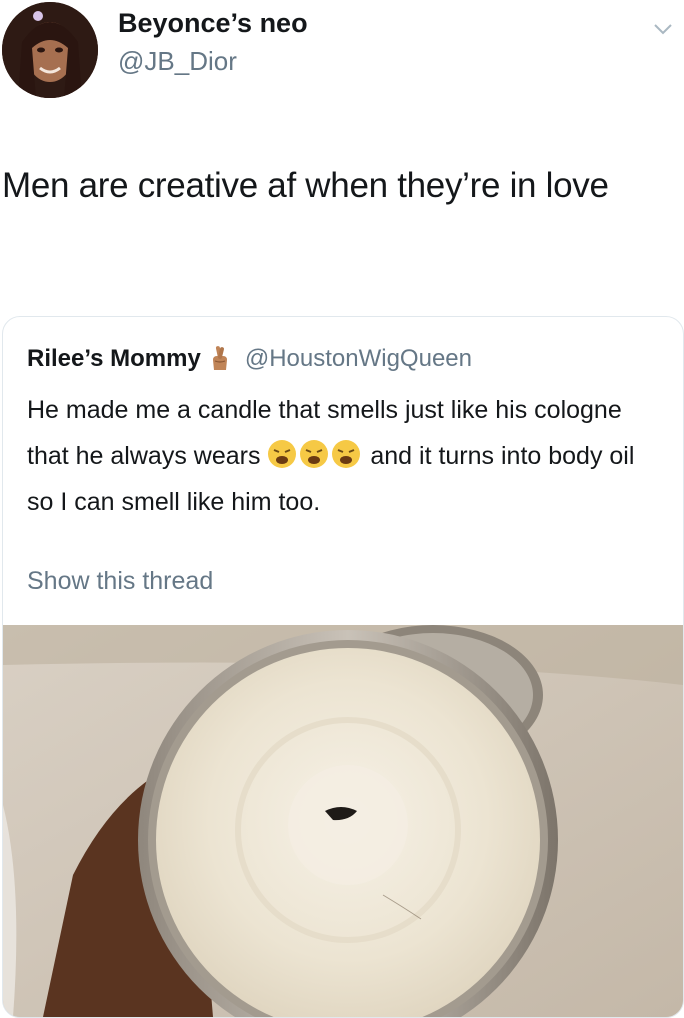 The image size is (684, 1018). Describe the element at coordinates (219, 358) in the screenshot. I see `crossed-fingers-emoji-icon` at that location.